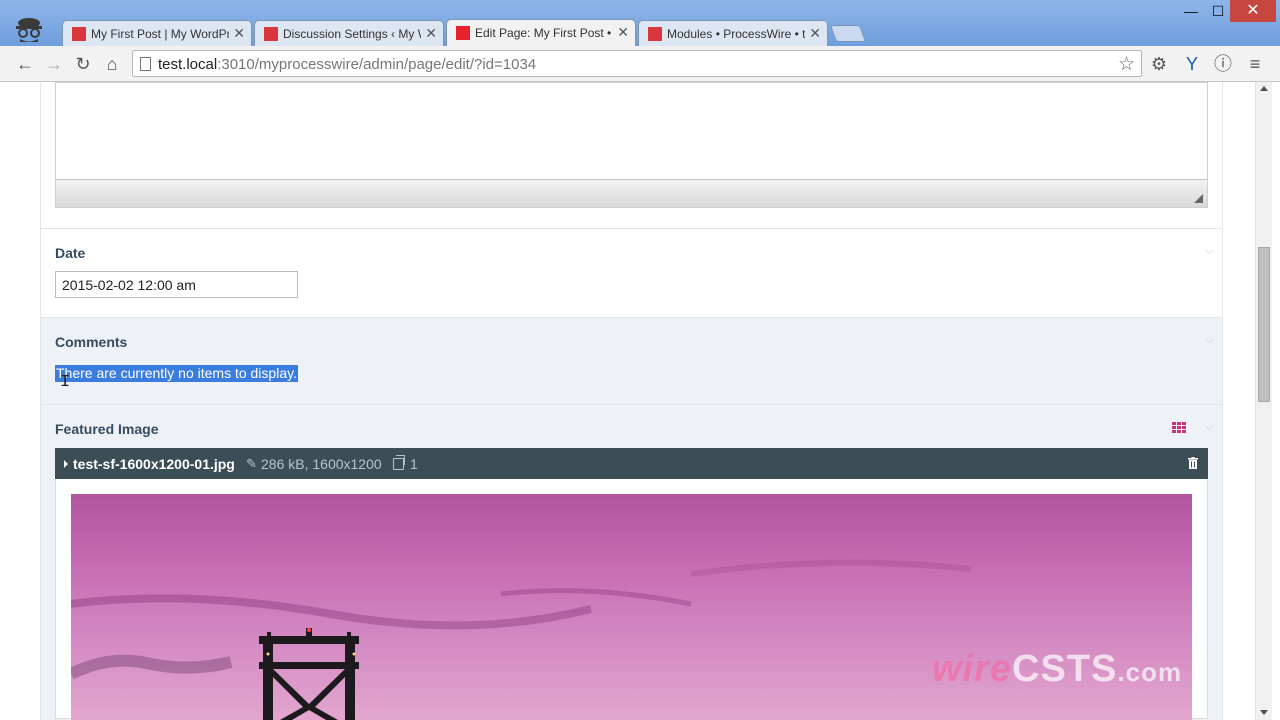  Describe the element at coordinates (399, 462) in the screenshot. I see `copy-icon` at that location.